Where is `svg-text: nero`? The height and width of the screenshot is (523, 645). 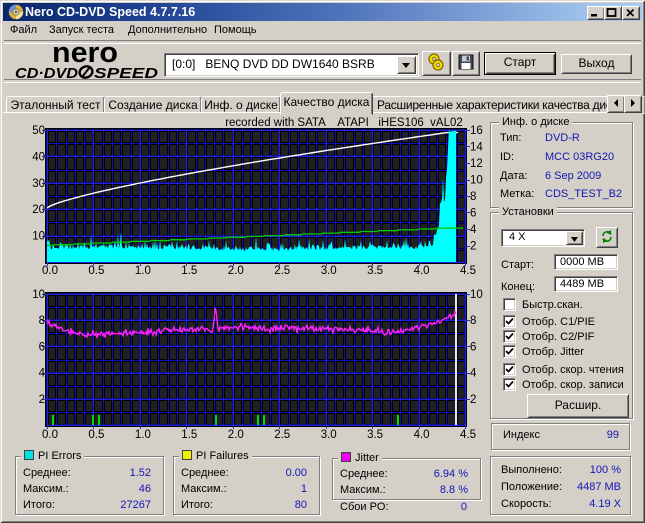
svg-text: nero is located at coordinates (85, 54).